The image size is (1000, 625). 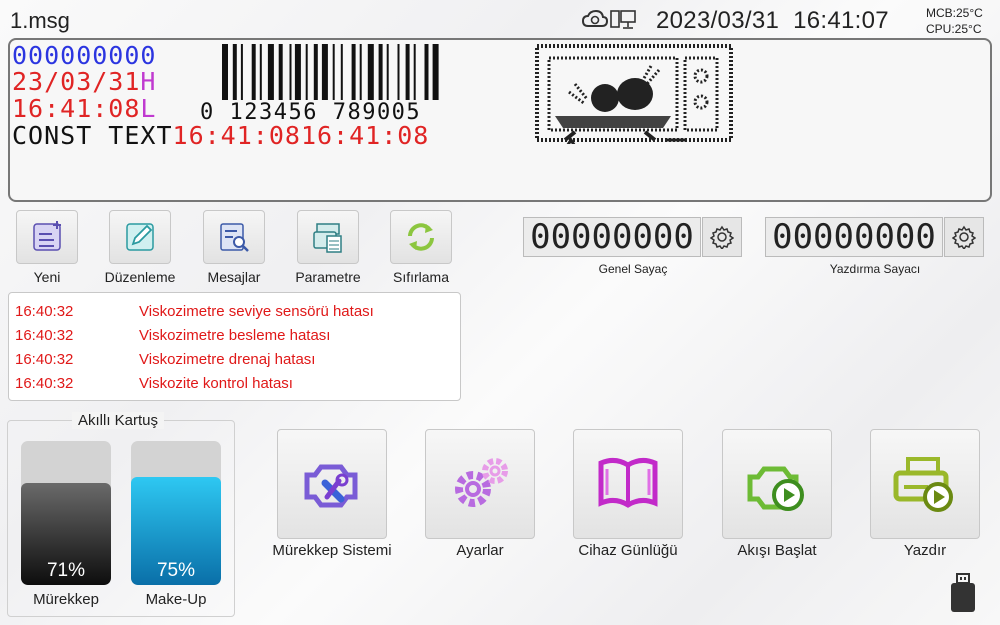 What do you see at coordinates (480, 484) in the screenshot?
I see `settings-gears-icon` at bounding box center [480, 484].